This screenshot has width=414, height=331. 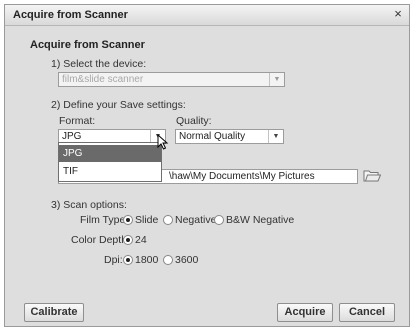 I want to click on device-select-value: film&slide scanner, so click(x=103, y=79).